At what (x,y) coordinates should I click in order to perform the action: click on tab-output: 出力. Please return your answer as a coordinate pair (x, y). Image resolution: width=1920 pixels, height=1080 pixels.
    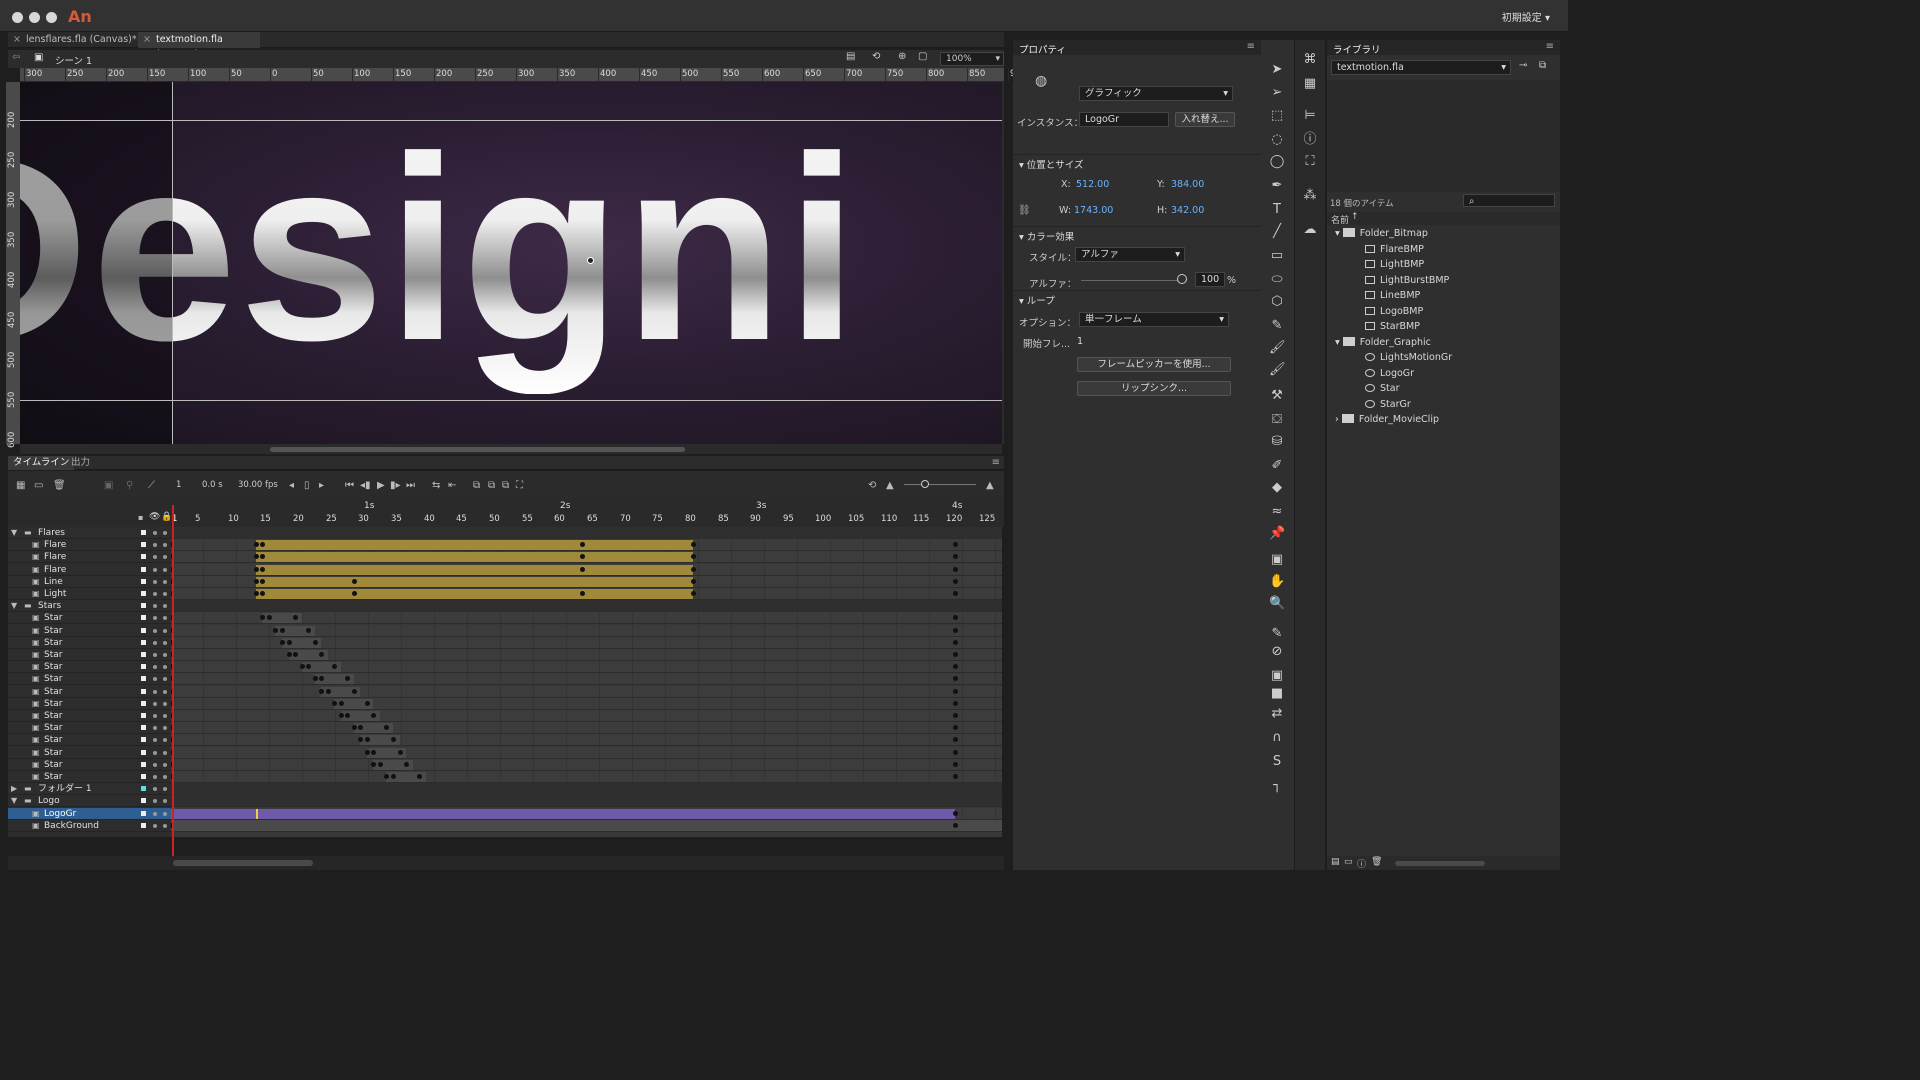
    Looking at the image, I should click on (80, 463).